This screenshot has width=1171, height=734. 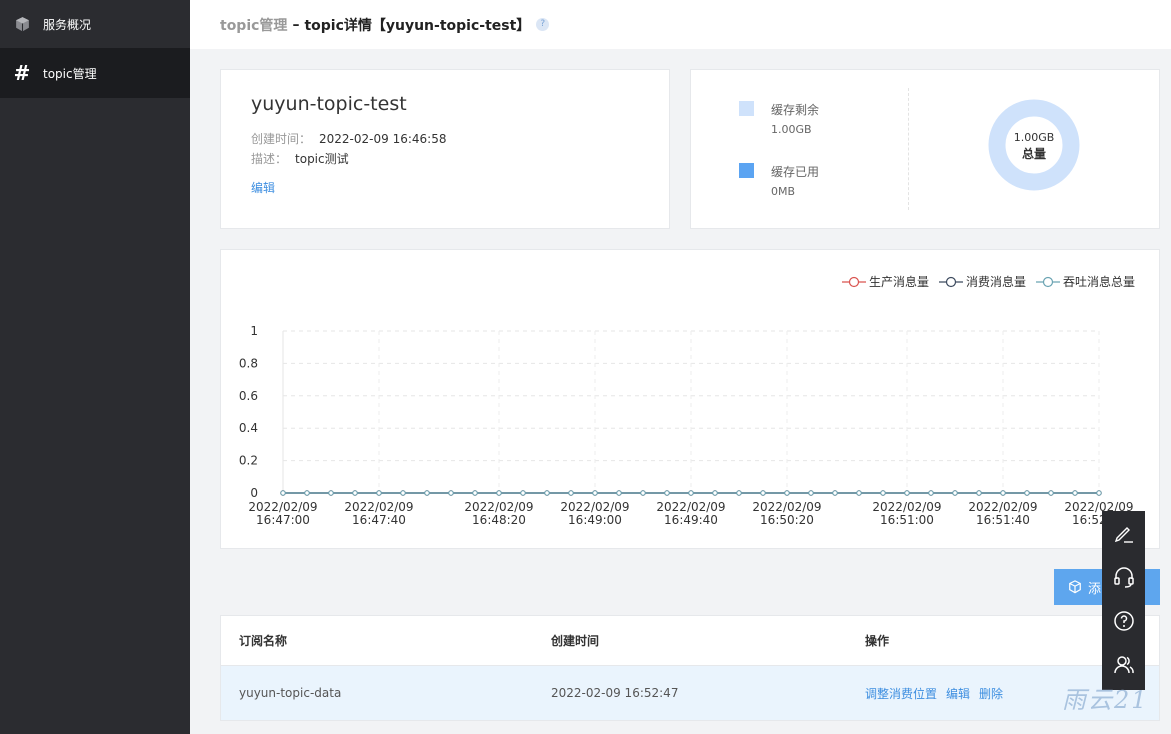 I want to click on page-title: topic详情【yuyun-topic-test】, so click(x=417, y=25).